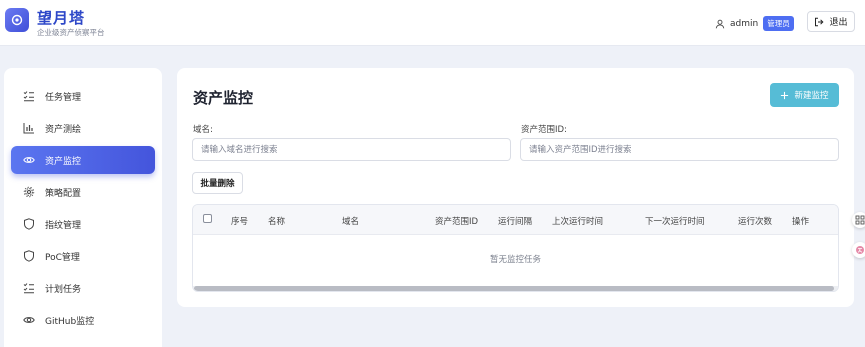 This screenshot has width=865, height=347. I want to click on logout-button: 退出, so click(831, 21).